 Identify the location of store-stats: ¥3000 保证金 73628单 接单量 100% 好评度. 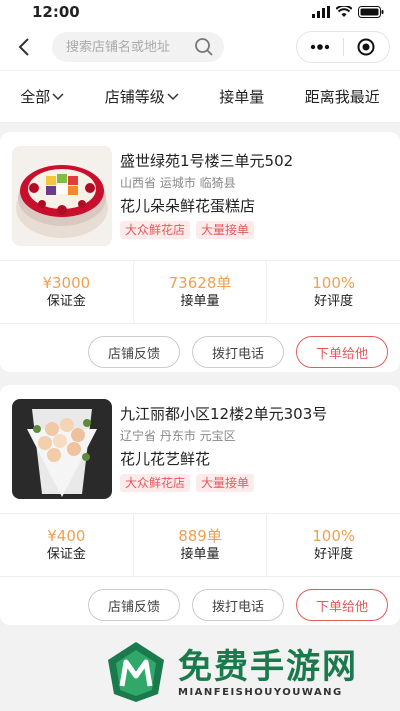
(200, 292).